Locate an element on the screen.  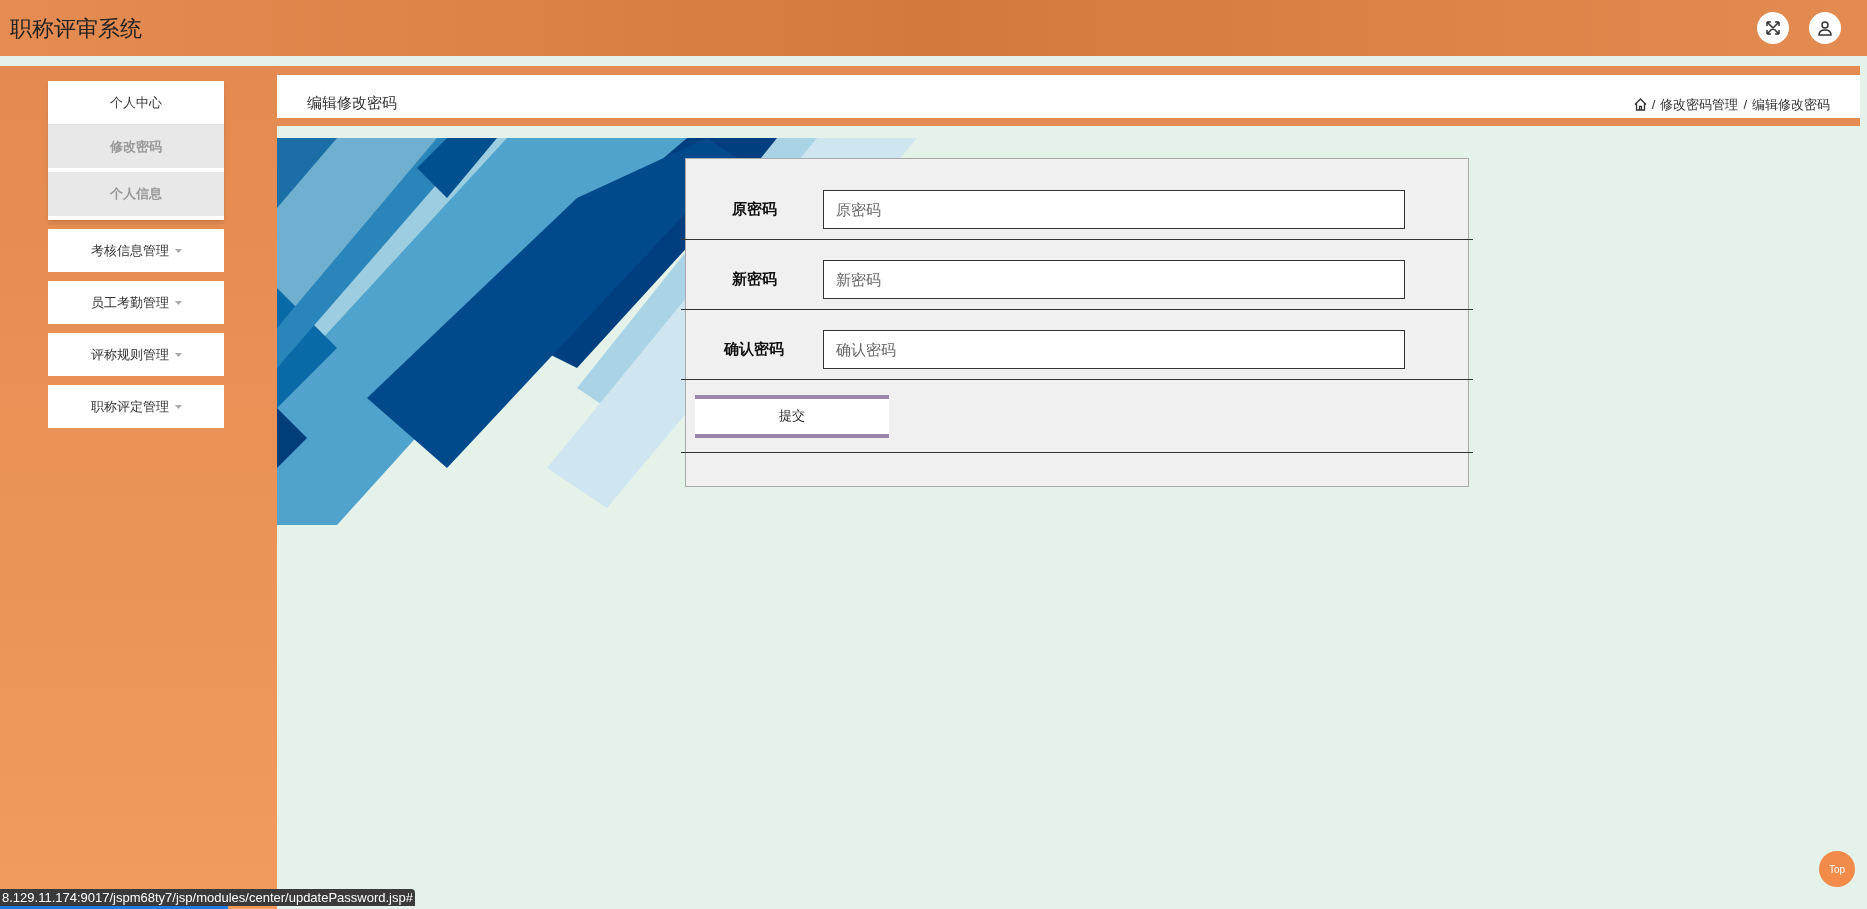
home-icon is located at coordinates (1640, 104).